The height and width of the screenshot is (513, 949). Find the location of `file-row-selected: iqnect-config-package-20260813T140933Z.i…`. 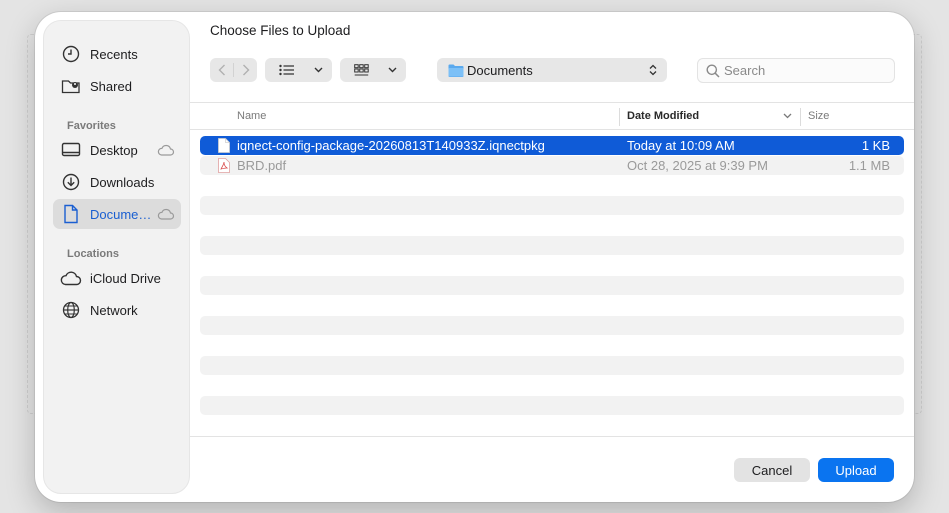

file-row-selected: iqnect-config-package-20260813T140933Z.i… is located at coordinates (552, 145).